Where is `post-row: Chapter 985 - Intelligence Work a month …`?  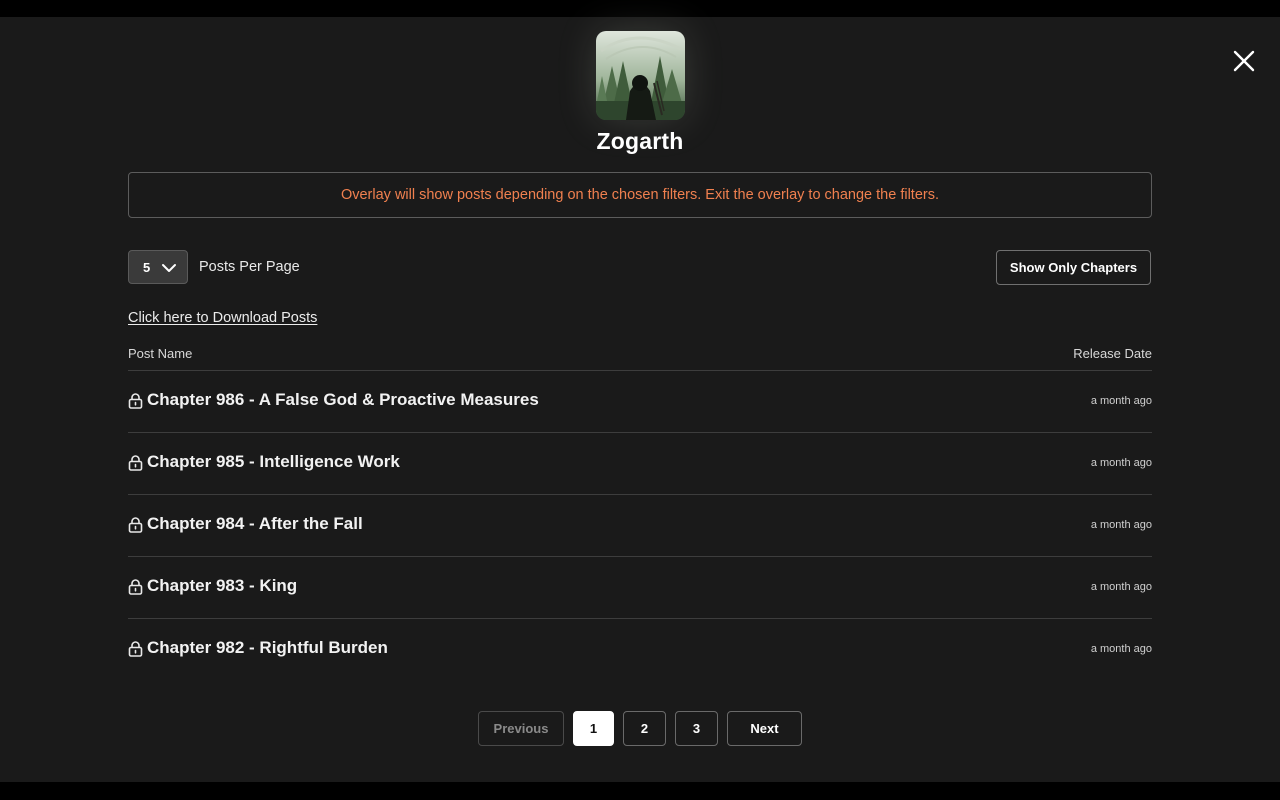
post-row: Chapter 985 - Intelligence Work a month … is located at coordinates (640, 464).